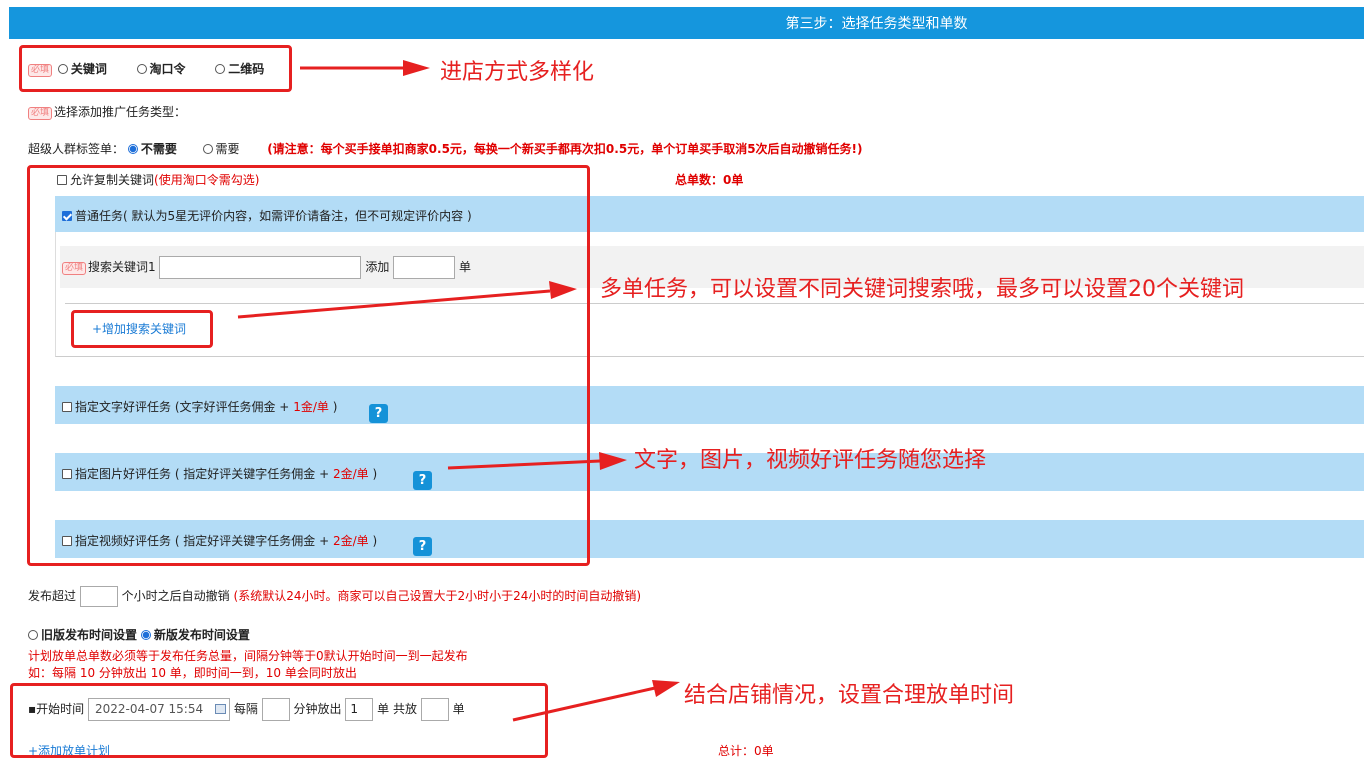 This screenshot has height=761, width=1364. I want to click on annotation-schedule: 结合店铺情况，设置合理放单时间, so click(849, 695).